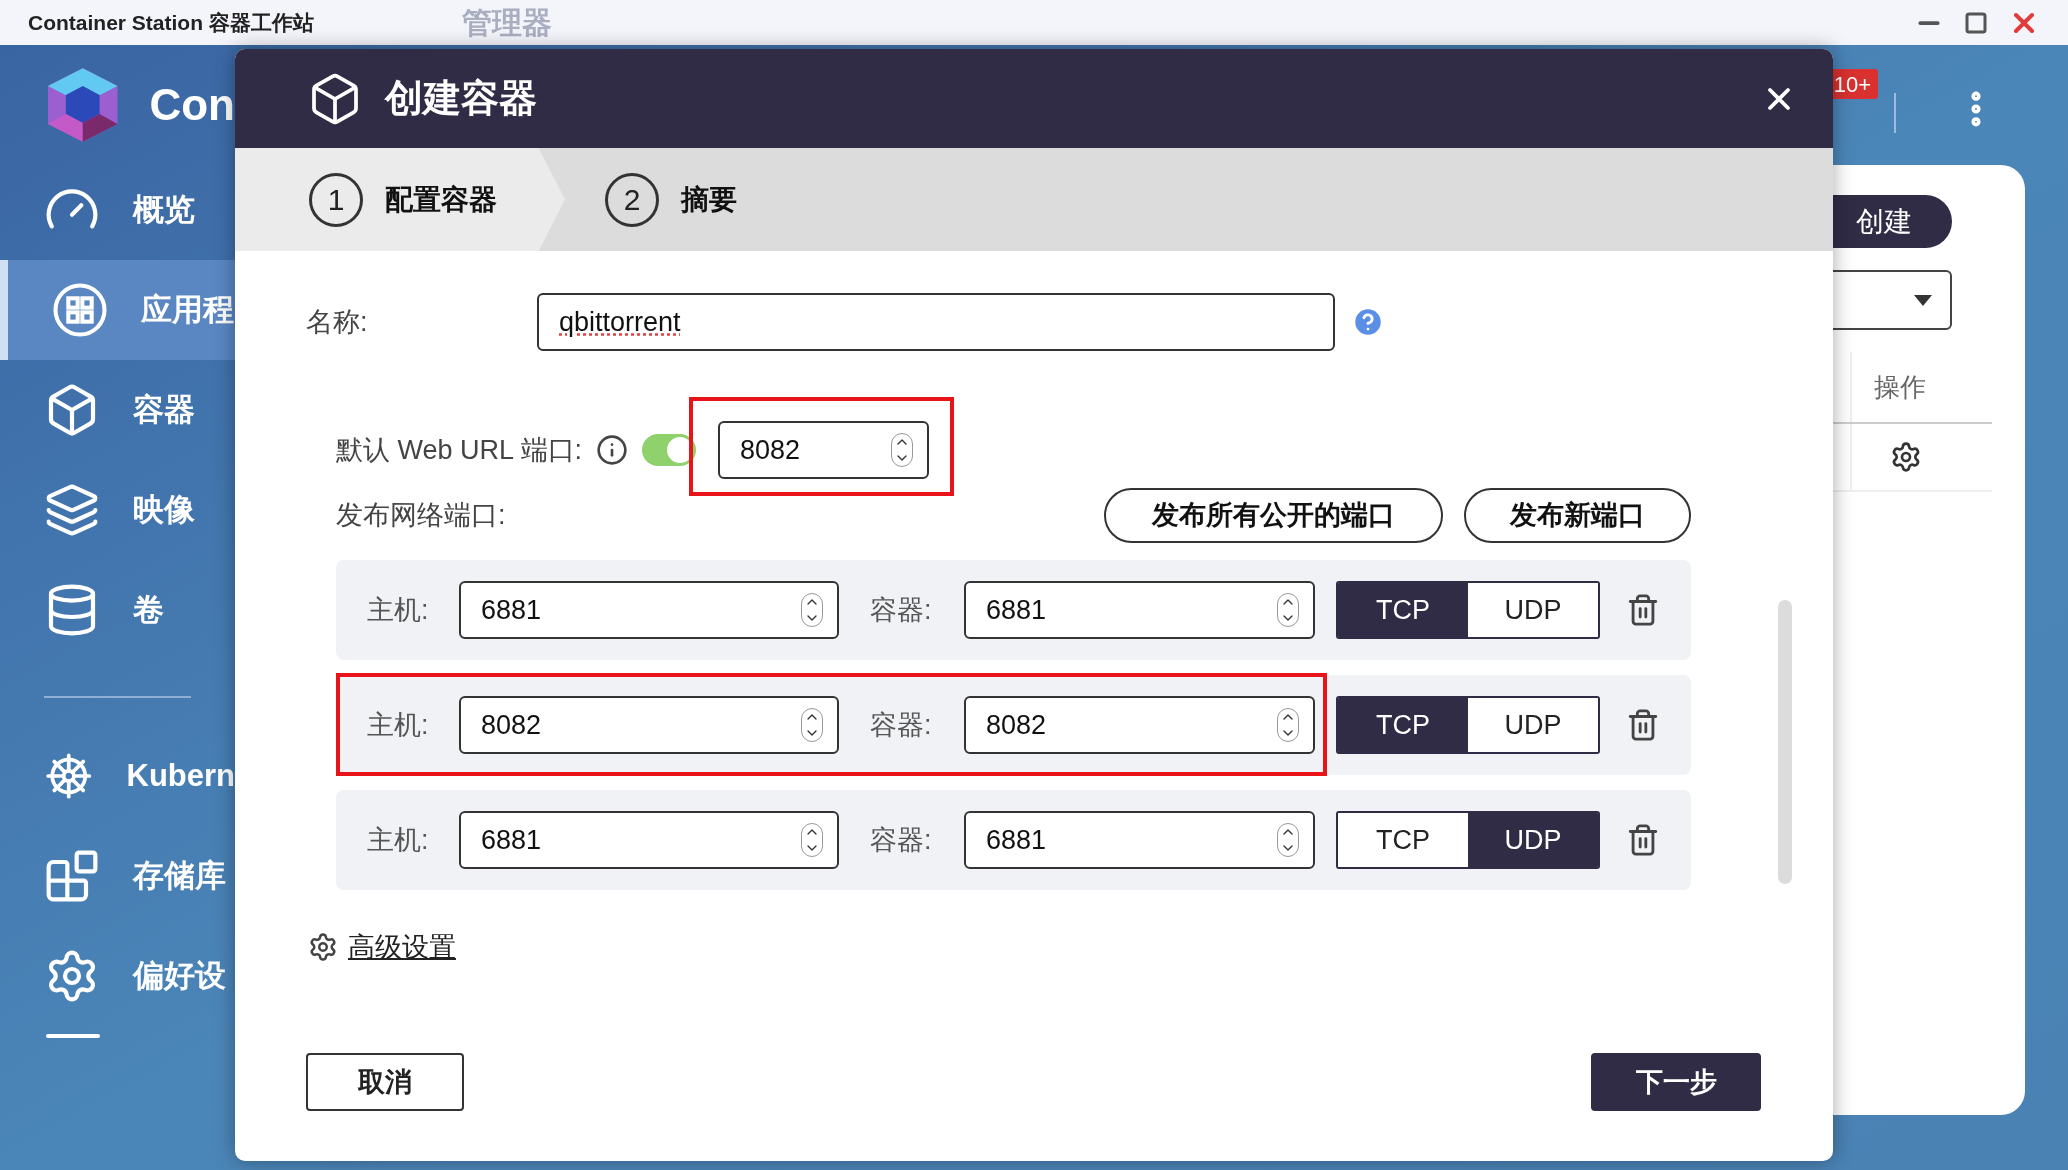 Image resolution: width=2068 pixels, height=1170 pixels. I want to click on sidebar-item: 映像, so click(117, 510).